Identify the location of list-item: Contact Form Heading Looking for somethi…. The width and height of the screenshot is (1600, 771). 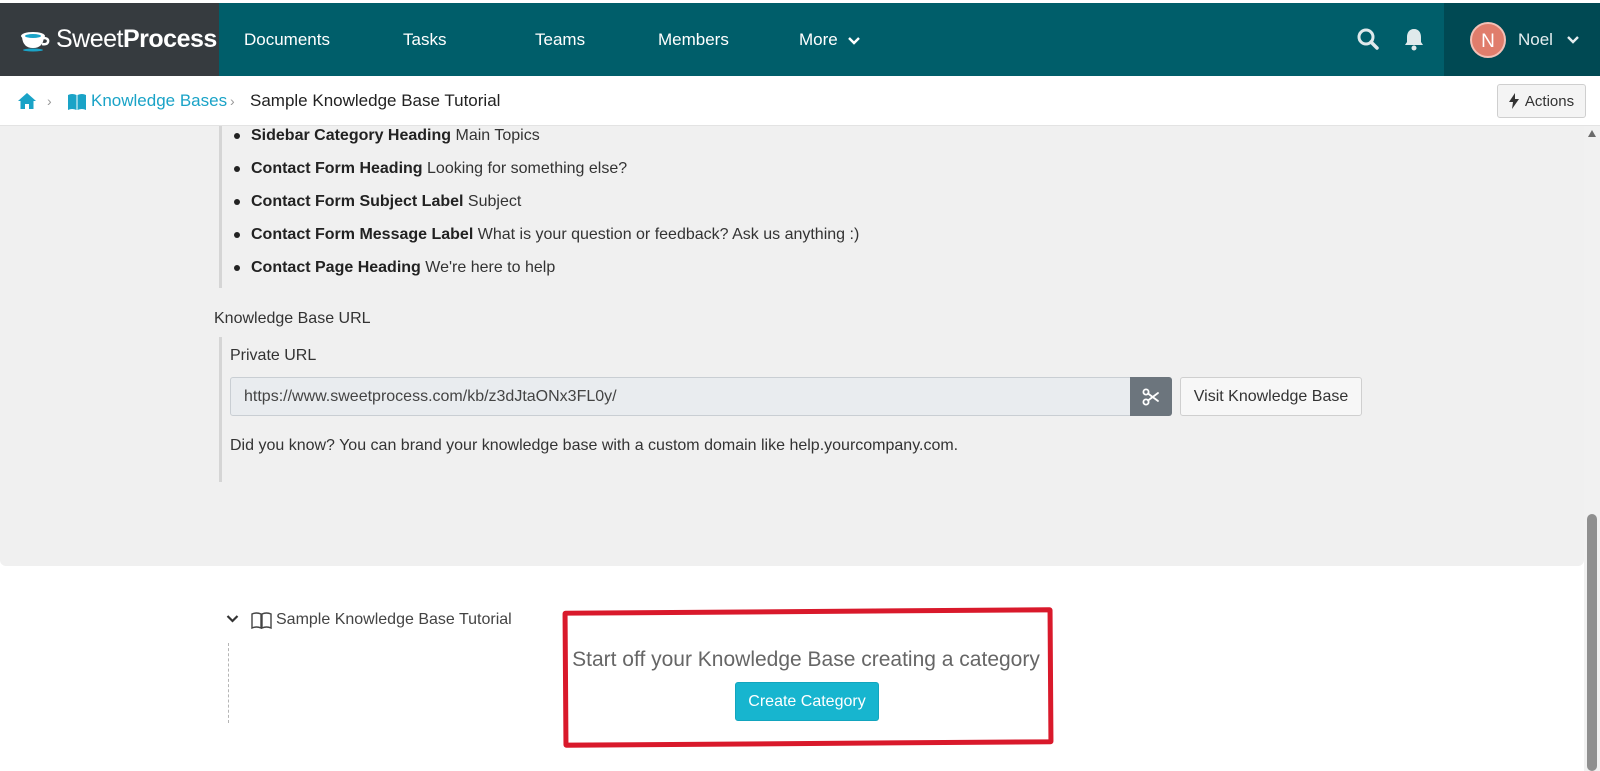
(546, 168).